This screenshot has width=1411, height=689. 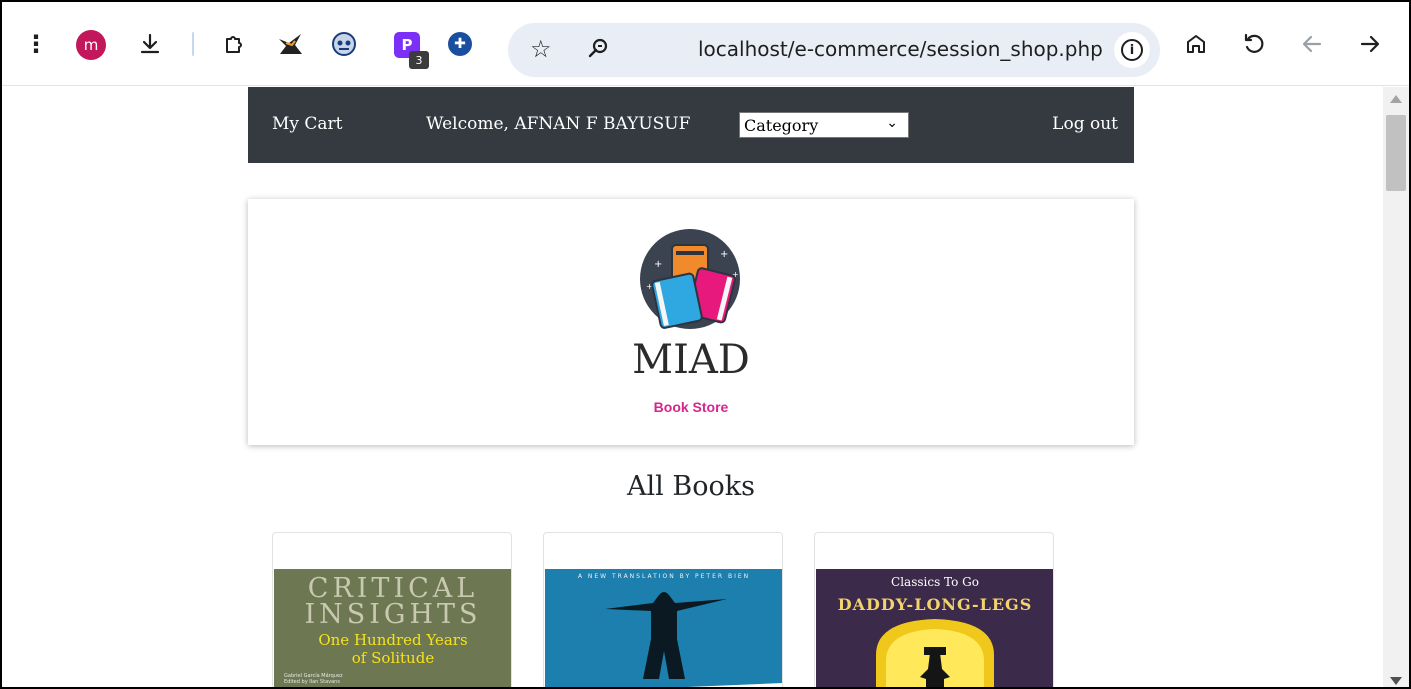 I want to click on home-icon, so click(x=1196, y=44).